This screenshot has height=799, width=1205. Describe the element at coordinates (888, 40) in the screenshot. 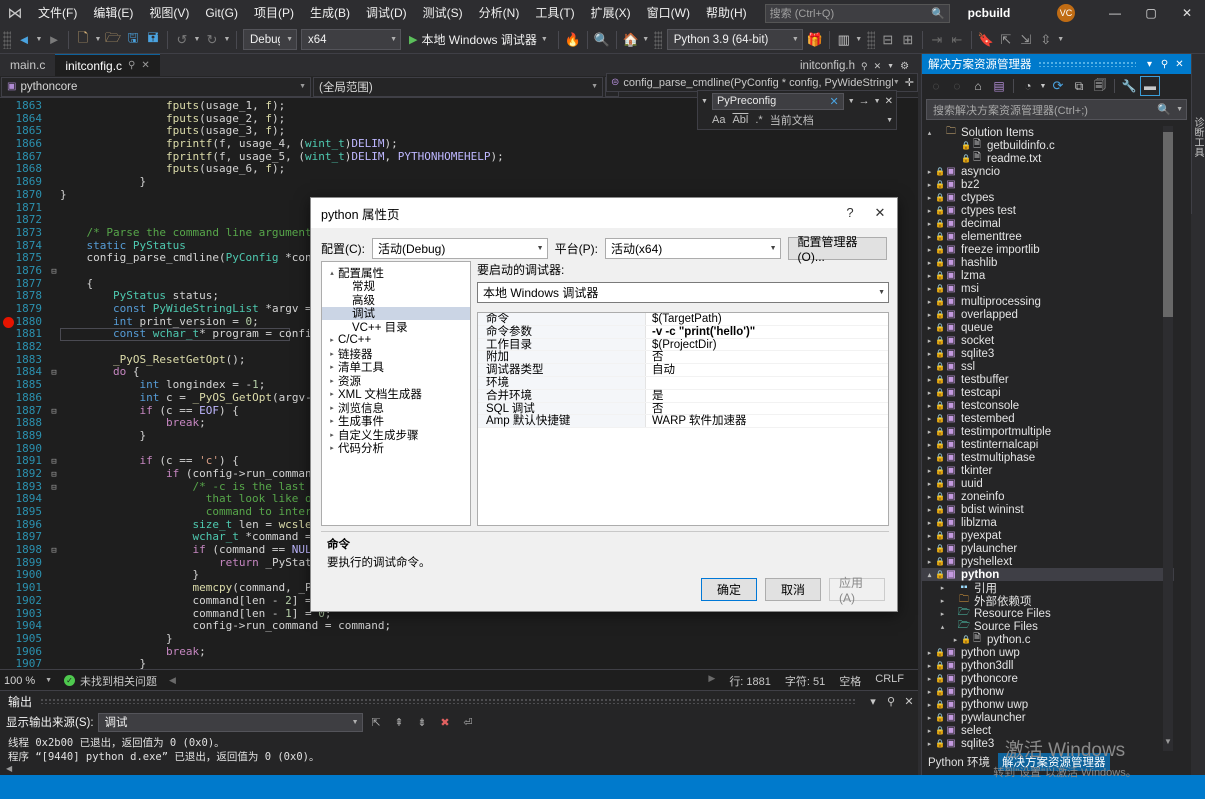

I see `comment-icon: ⊟` at that location.